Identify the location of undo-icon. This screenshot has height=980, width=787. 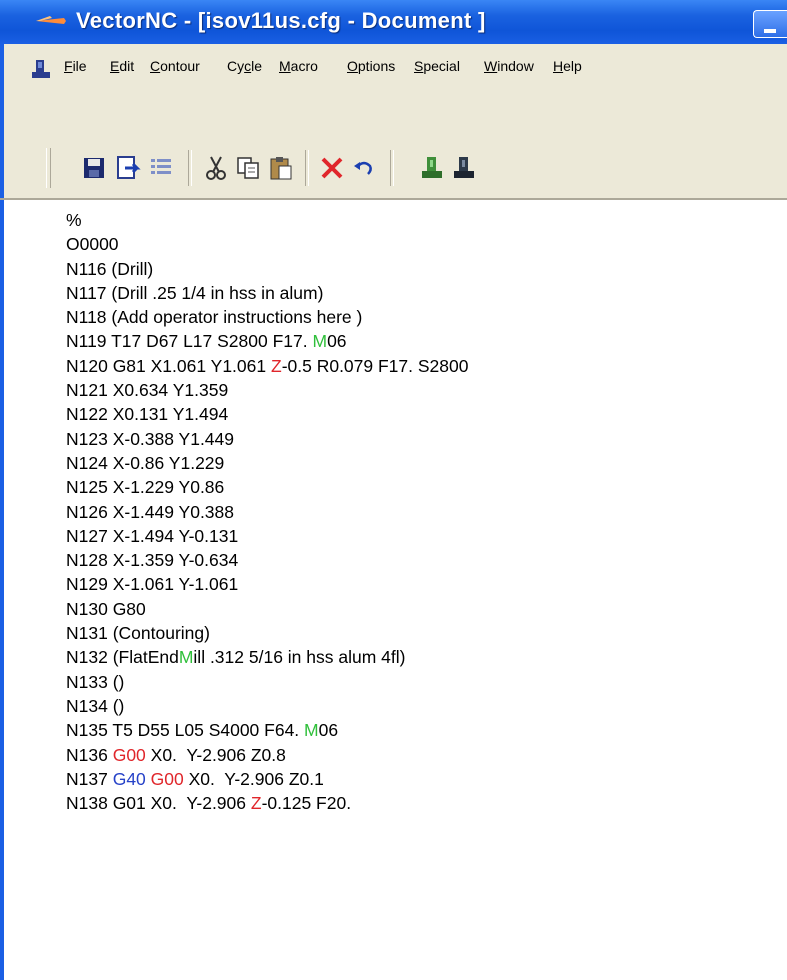
(364, 168).